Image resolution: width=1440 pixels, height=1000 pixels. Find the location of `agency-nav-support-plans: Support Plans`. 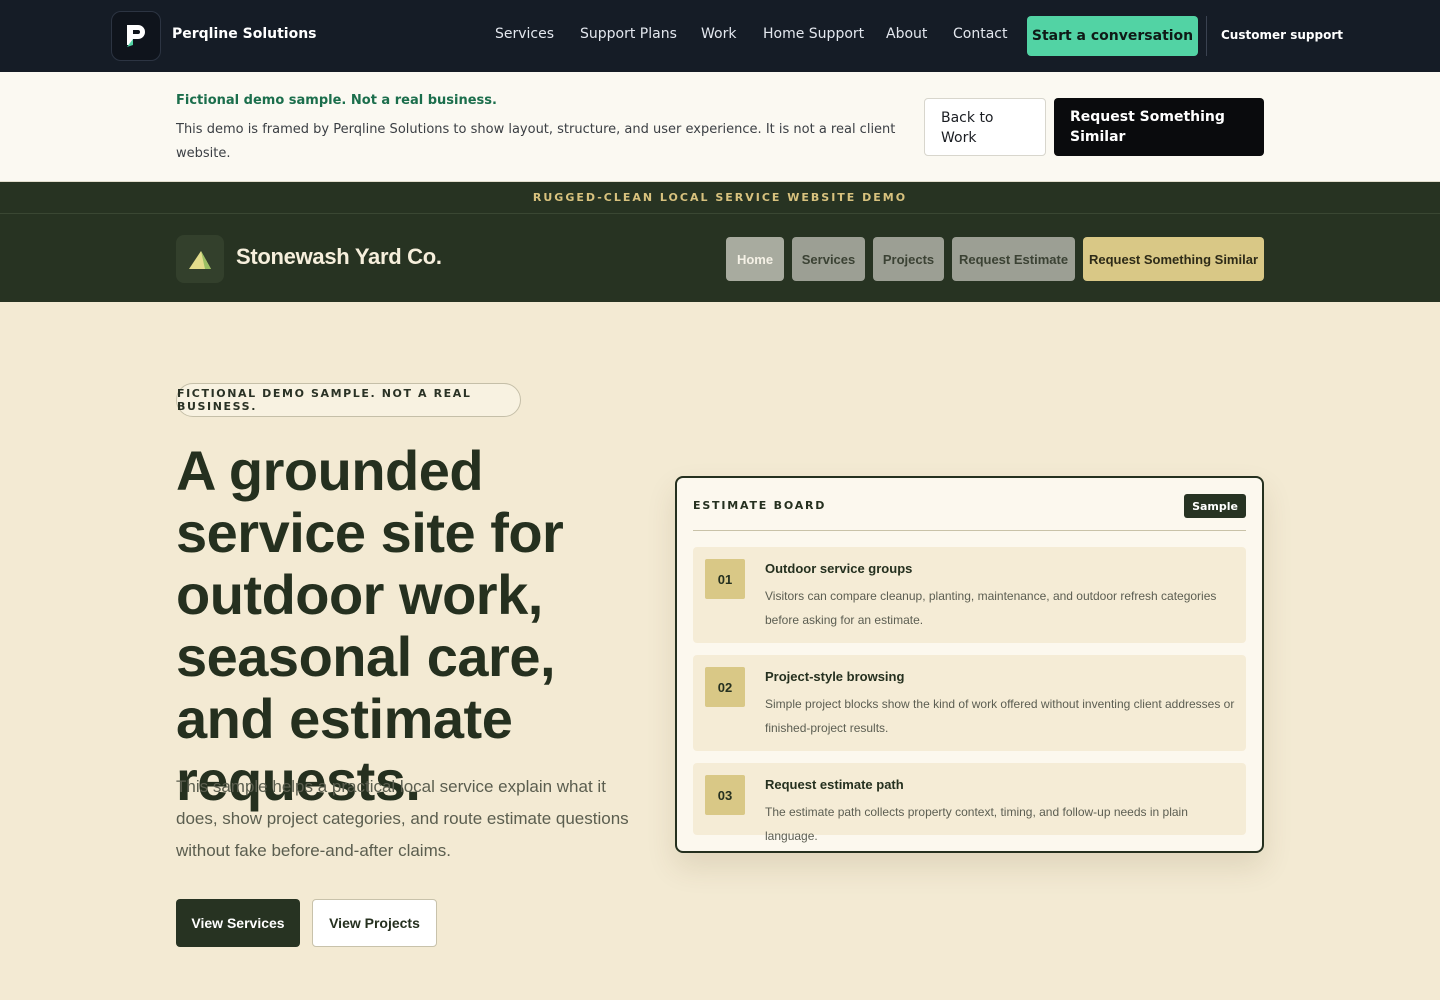

agency-nav-support-plans: Support Plans is located at coordinates (628, 34).